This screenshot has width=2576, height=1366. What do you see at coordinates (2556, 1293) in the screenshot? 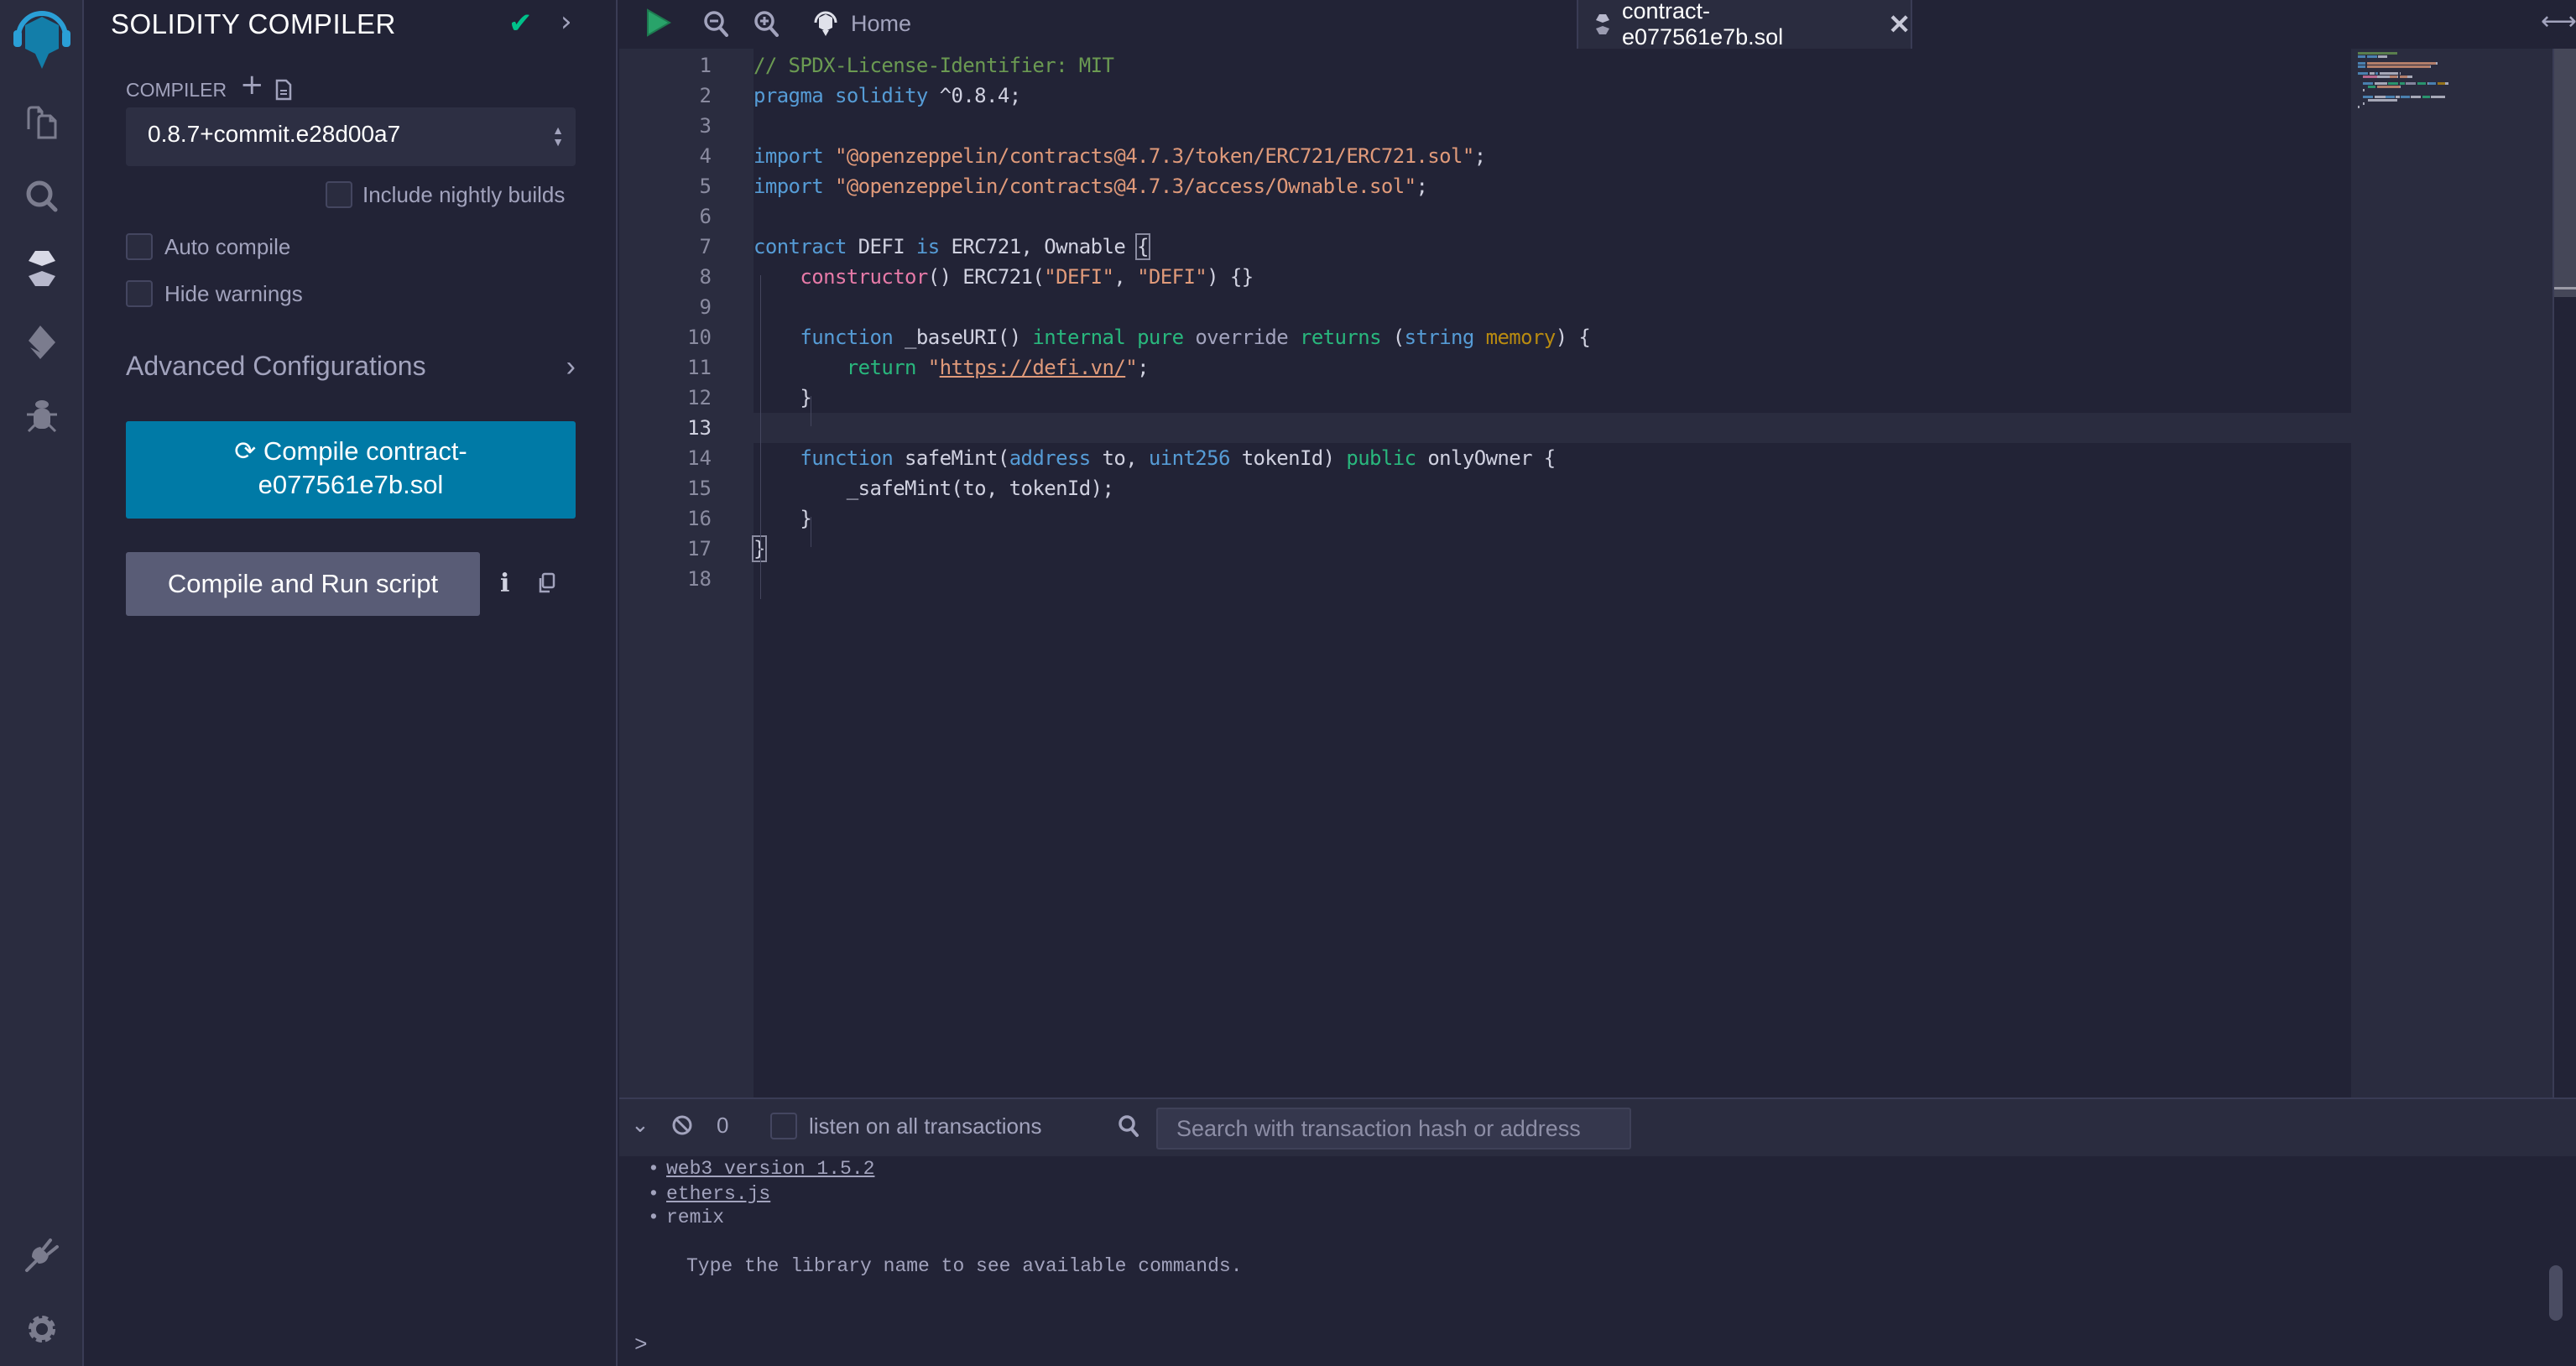
I see `terminal-scrollbar` at bounding box center [2556, 1293].